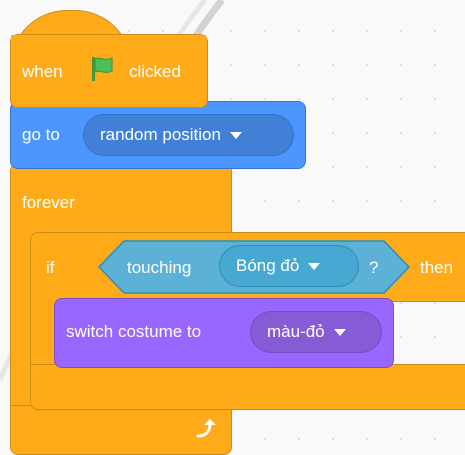  I want to click on when-label: when, so click(42, 71).